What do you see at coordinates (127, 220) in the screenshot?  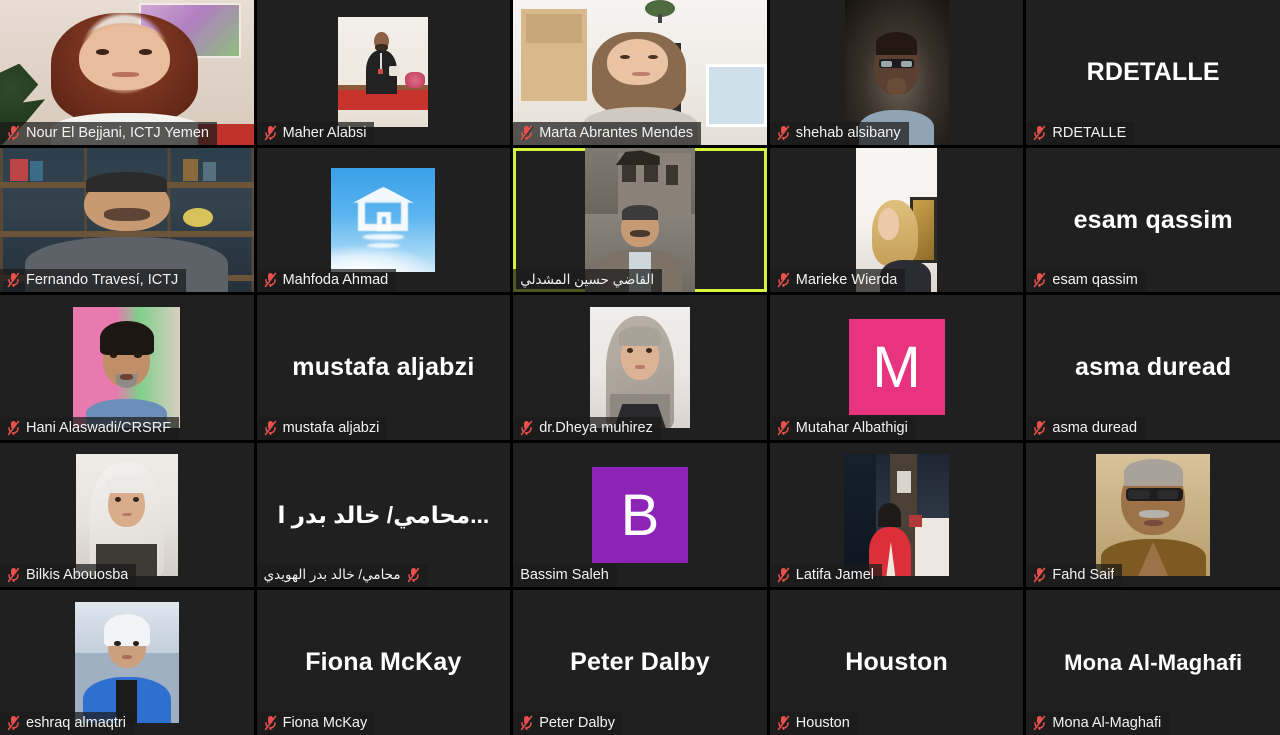 I see `participant-tile-fernando-travesi: Fernando Travesí, ICTJ` at bounding box center [127, 220].